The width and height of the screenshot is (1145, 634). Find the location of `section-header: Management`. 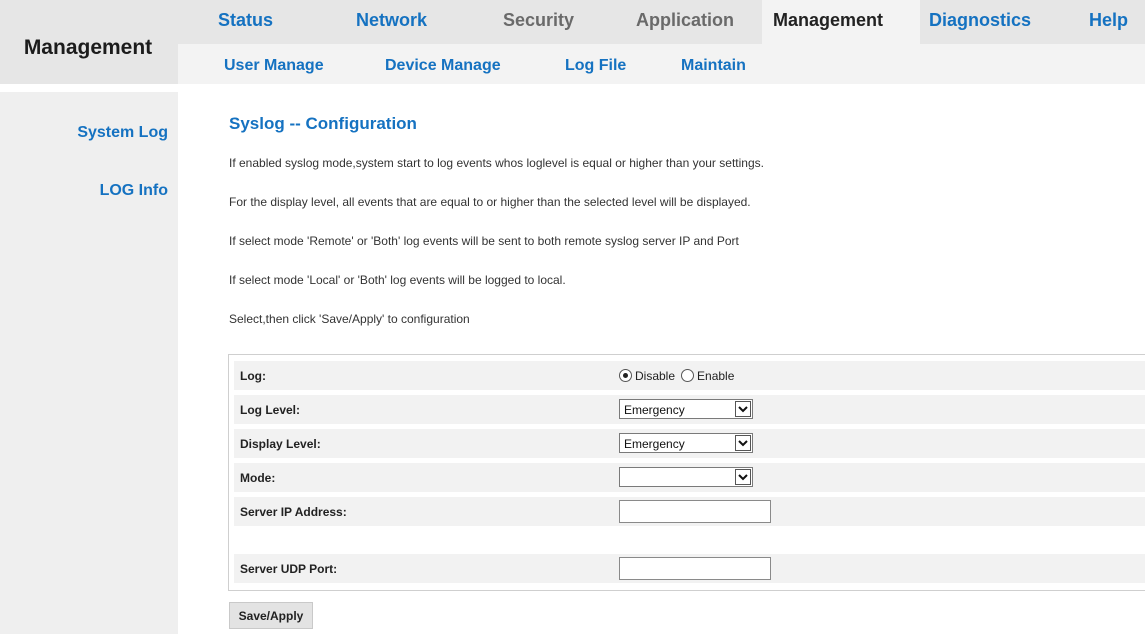

section-header: Management is located at coordinates (89, 42).